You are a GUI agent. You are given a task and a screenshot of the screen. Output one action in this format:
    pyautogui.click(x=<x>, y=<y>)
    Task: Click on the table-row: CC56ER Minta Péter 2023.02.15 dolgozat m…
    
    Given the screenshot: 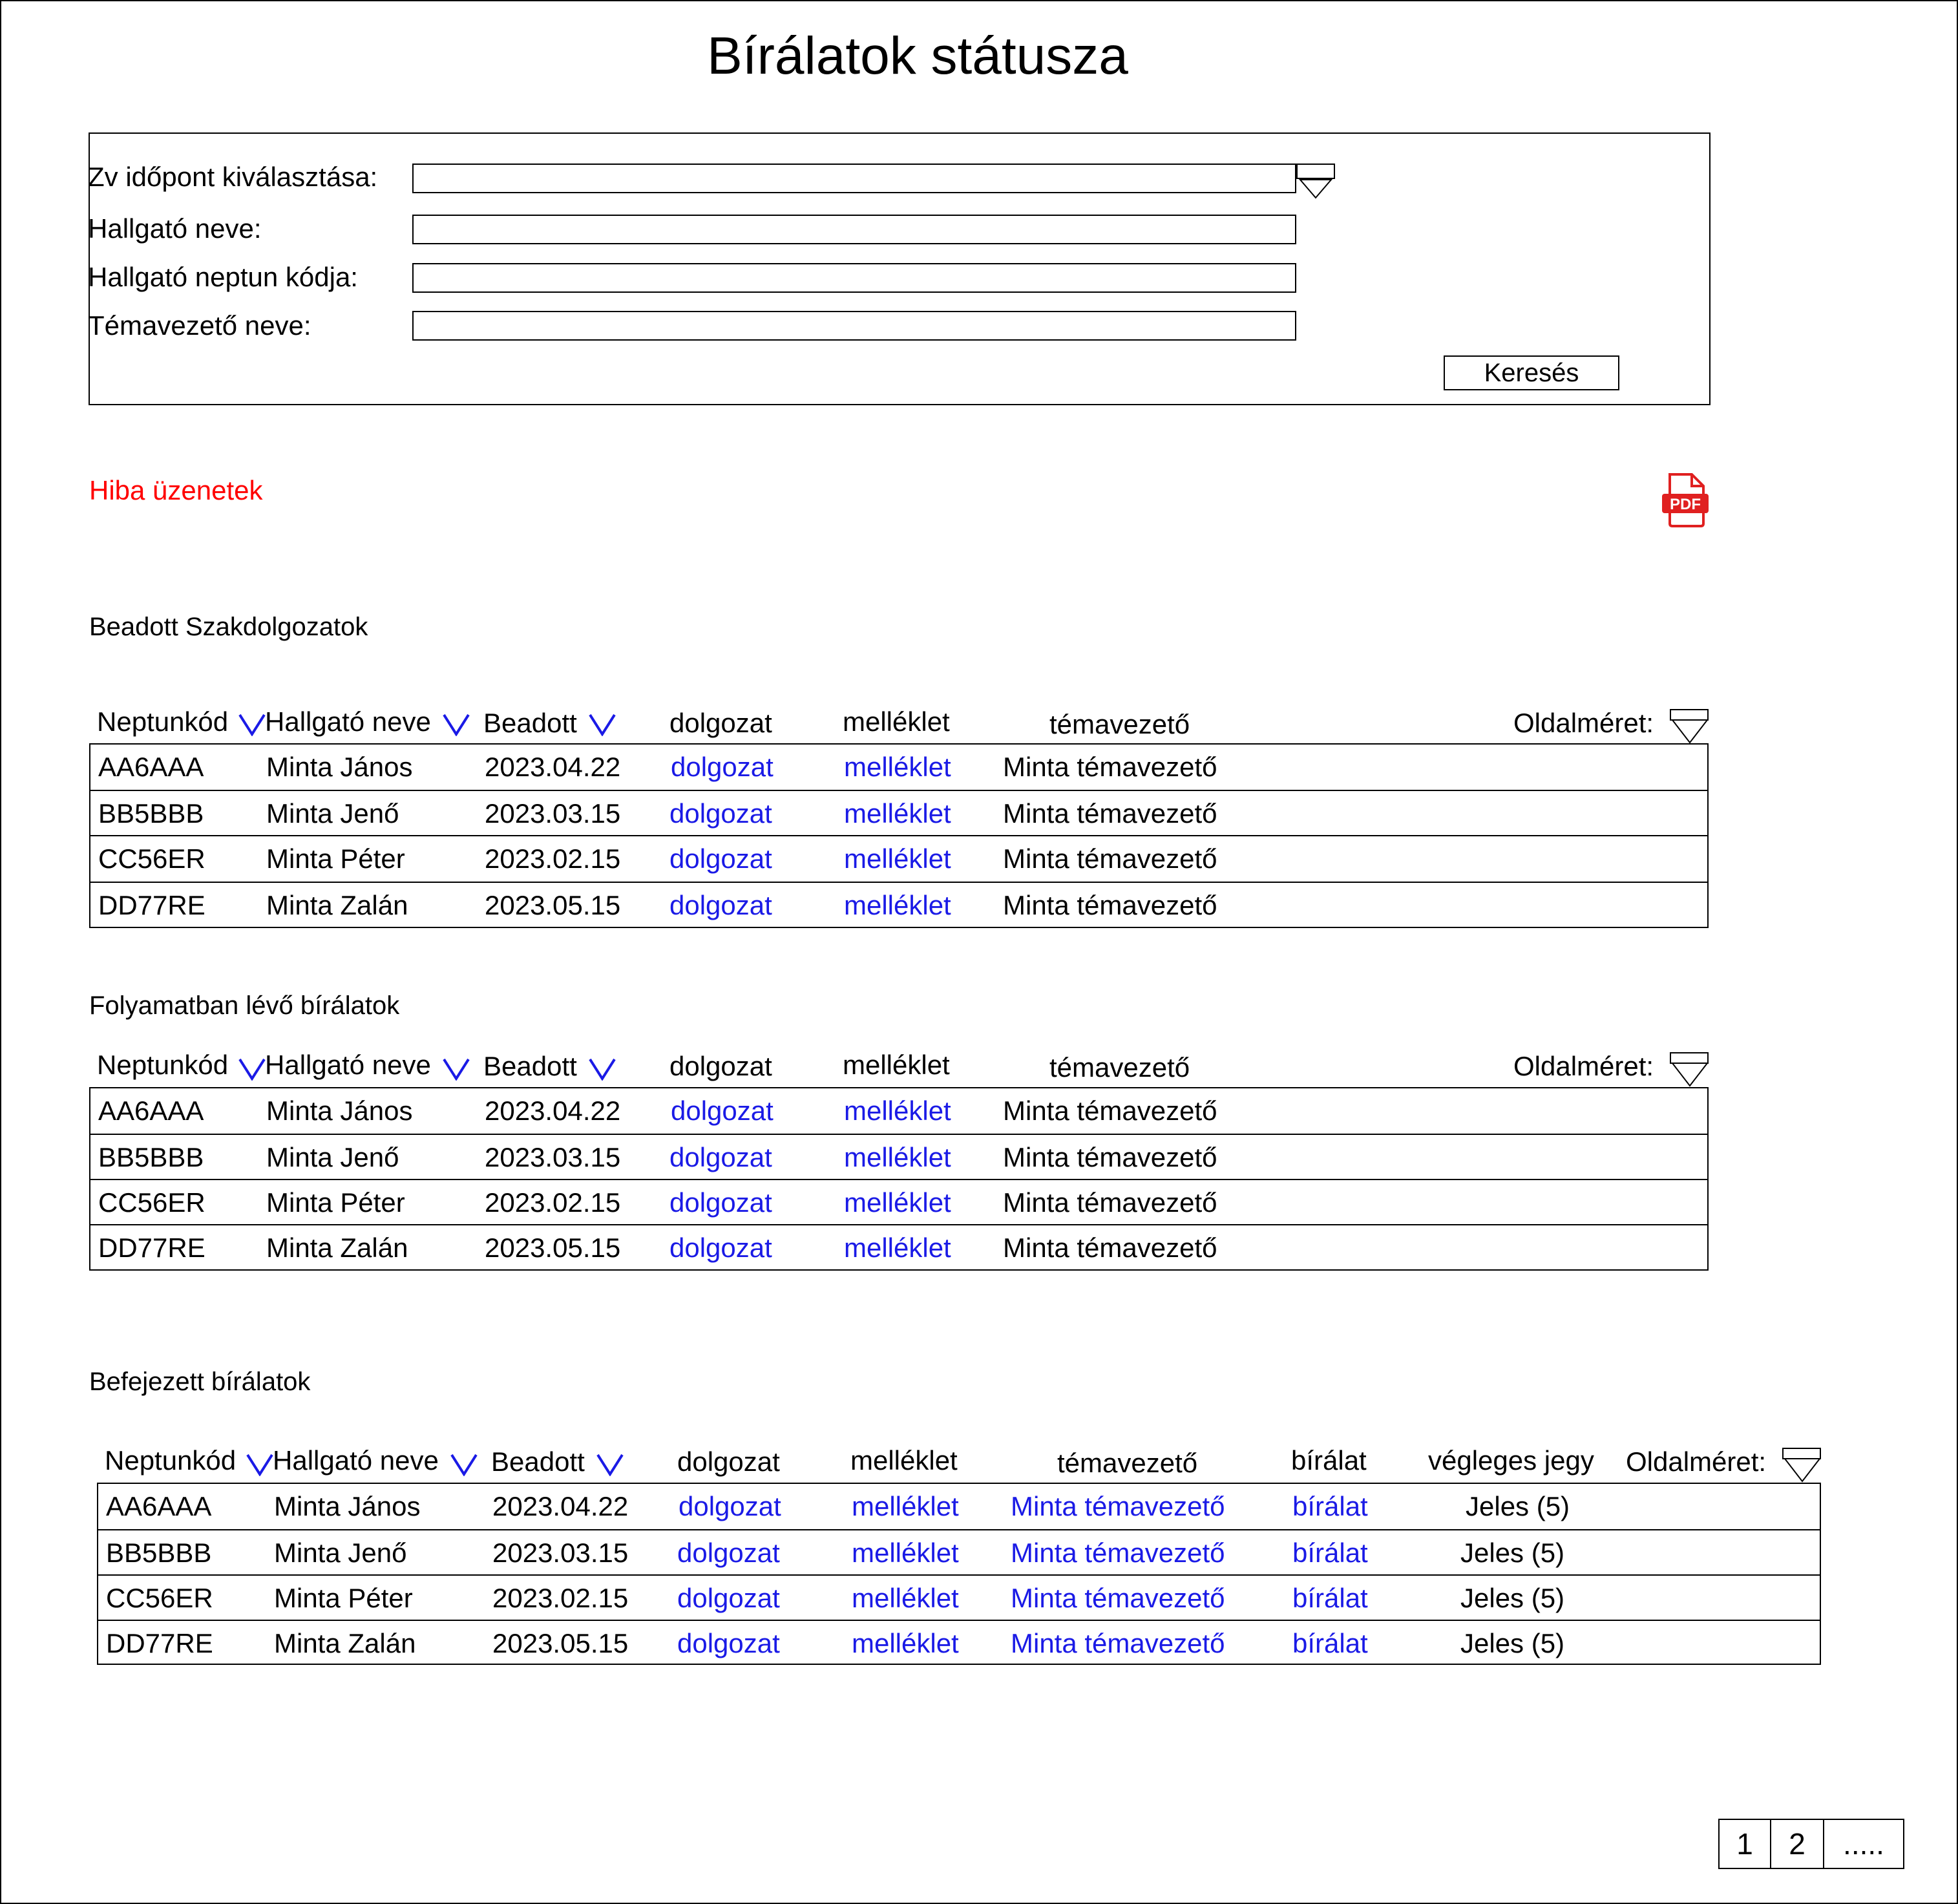 What is the action you would take?
    pyautogui.click(x=899, y=1202)
    